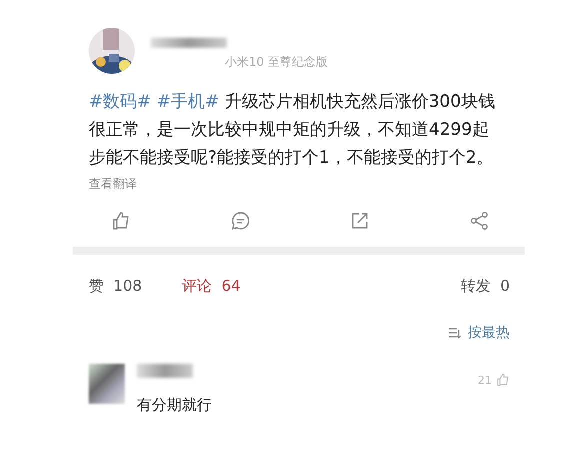 The height and width of the screenshot is (459, 576). Describe the element at coordinates (240, 221) in the screenshot. I see `comment-icon` at that location.